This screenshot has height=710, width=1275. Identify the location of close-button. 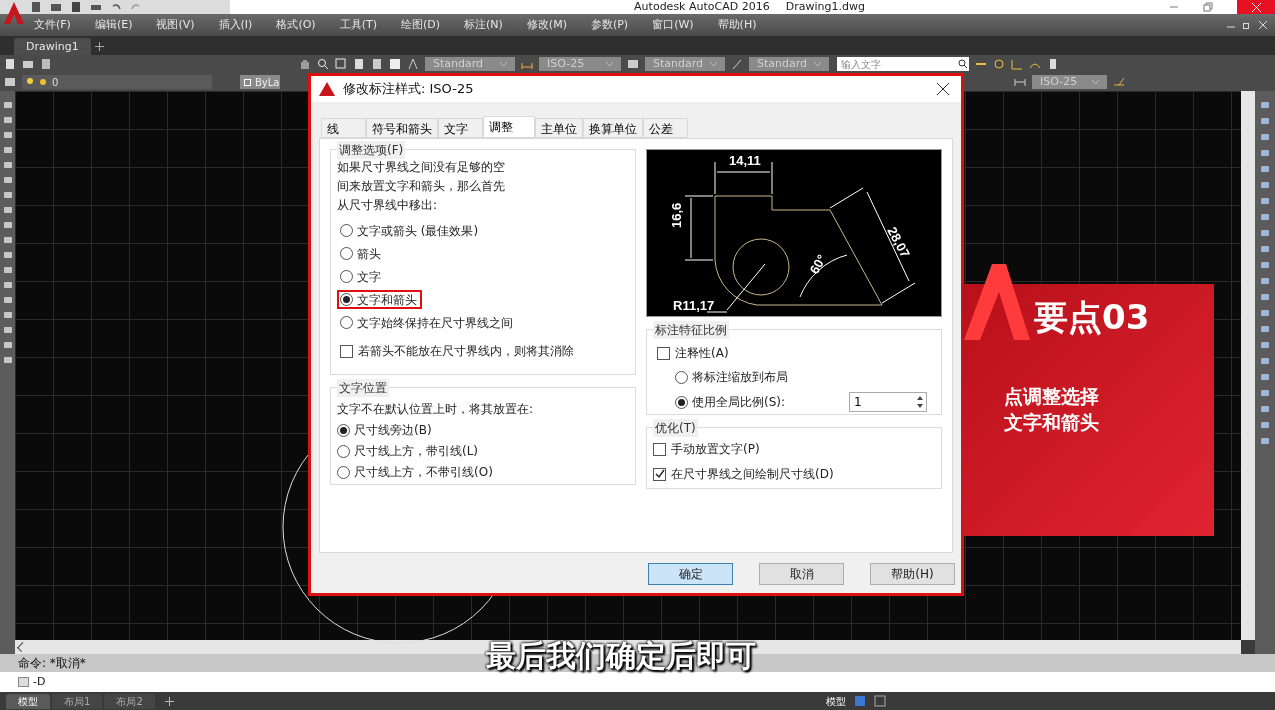
(1256, 7).